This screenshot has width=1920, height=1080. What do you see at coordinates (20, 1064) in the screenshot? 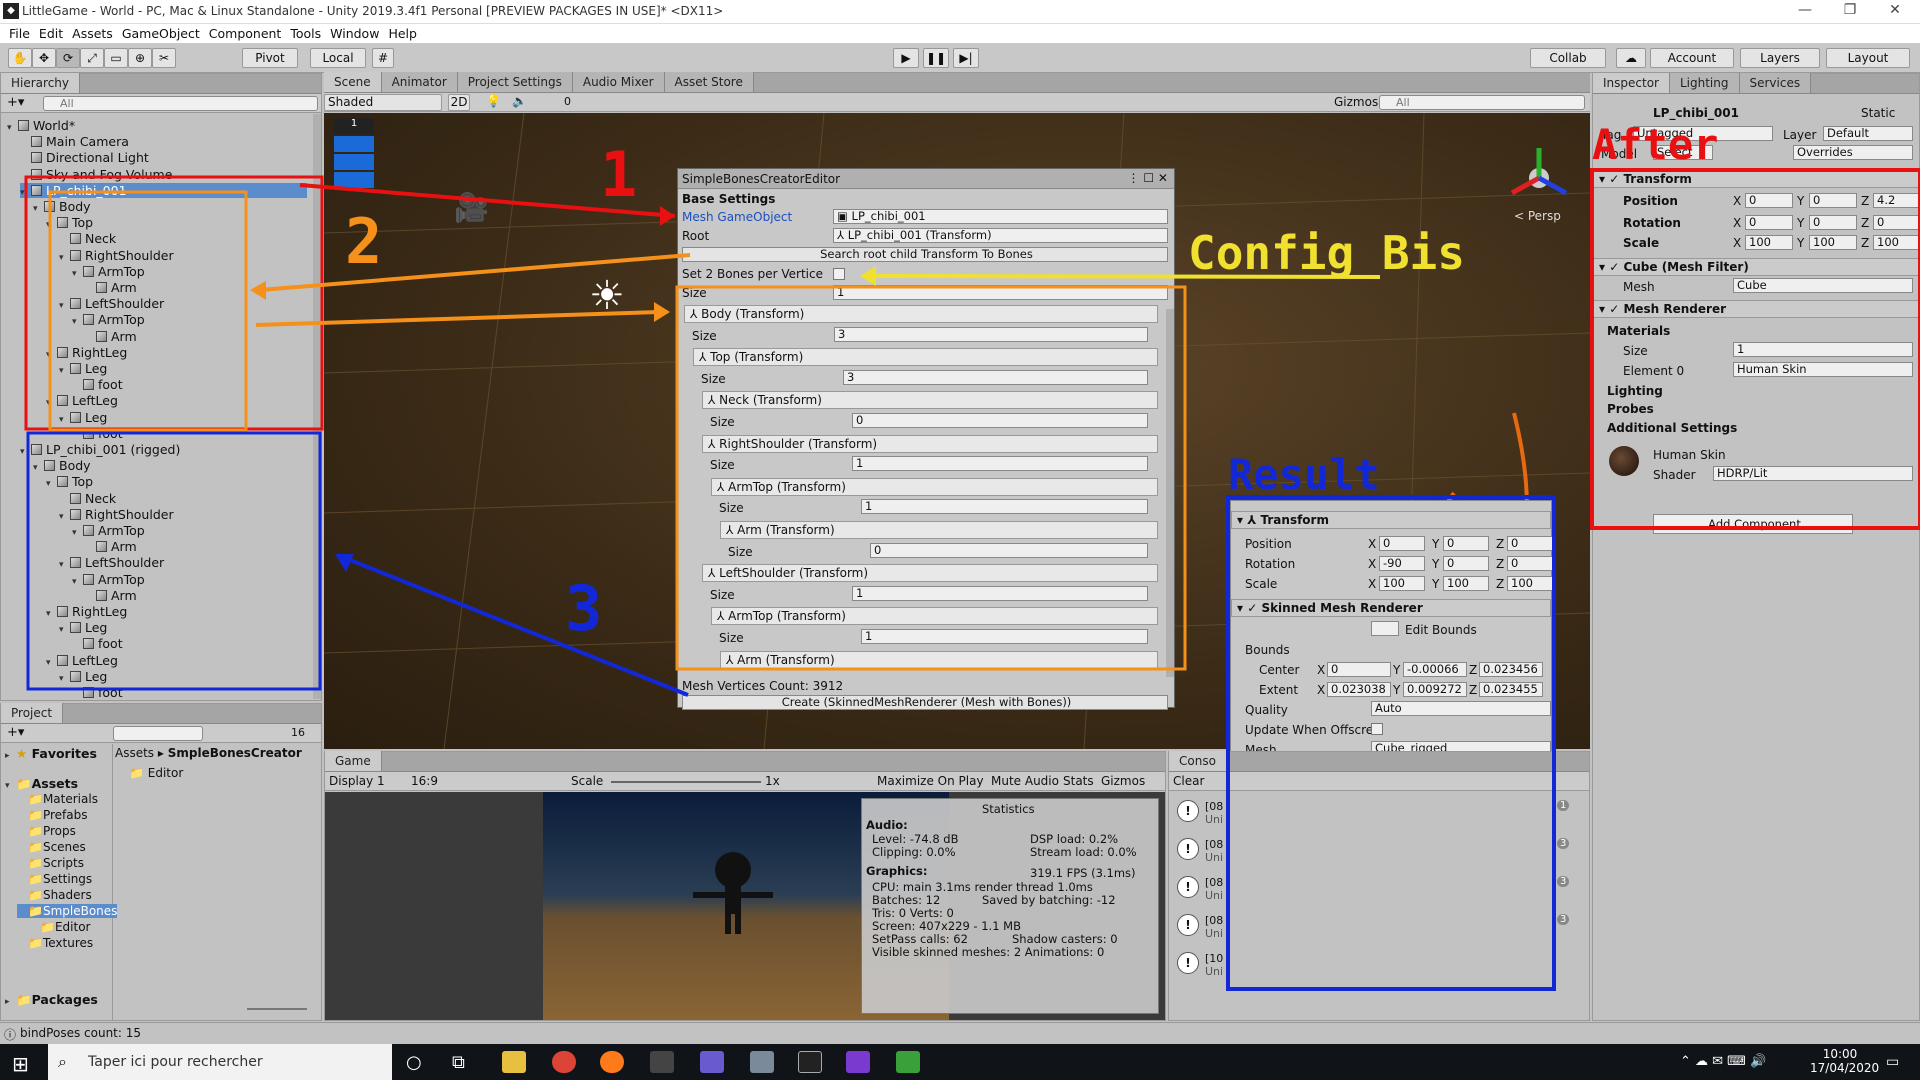
I see `windows-start-icon: ⊞` at bounding box center [20, 1064].